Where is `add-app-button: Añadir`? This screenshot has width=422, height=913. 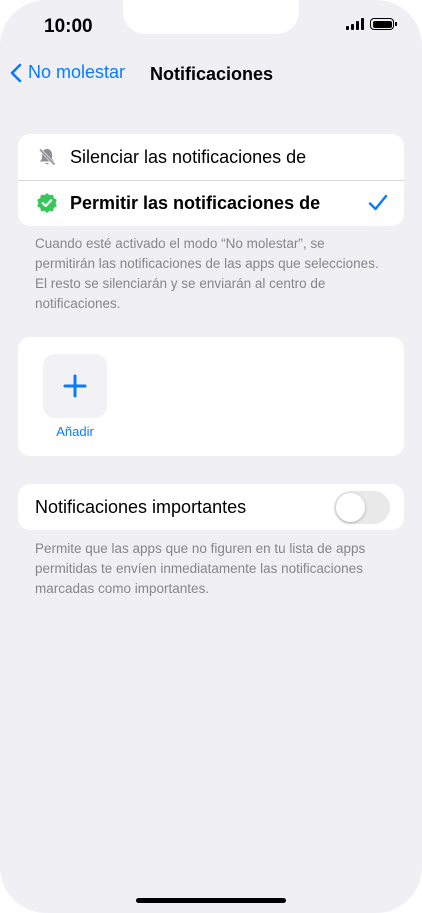 add-app-button: Añadir is located at coordinates (75, 396).